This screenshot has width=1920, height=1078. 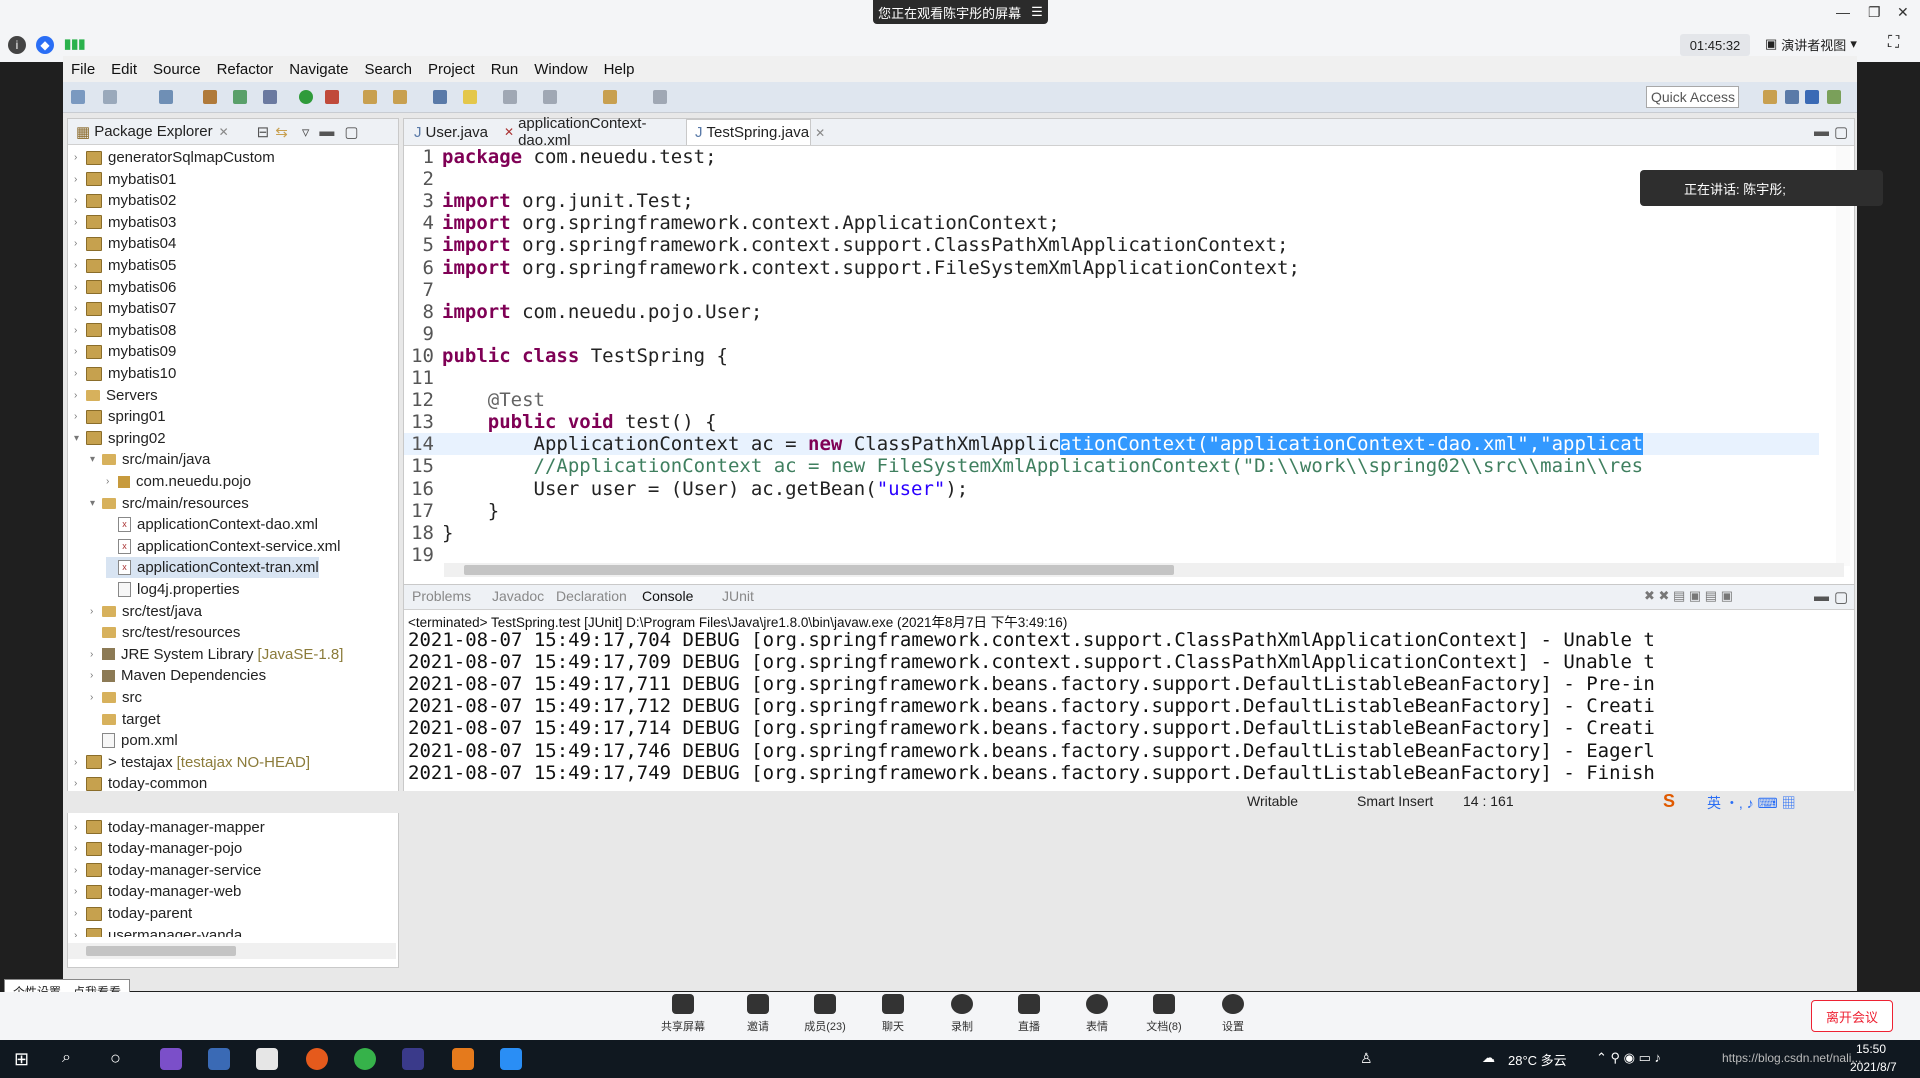 I want to click on weather-text: 28°C 多云, so click(x=1537, y=1059).